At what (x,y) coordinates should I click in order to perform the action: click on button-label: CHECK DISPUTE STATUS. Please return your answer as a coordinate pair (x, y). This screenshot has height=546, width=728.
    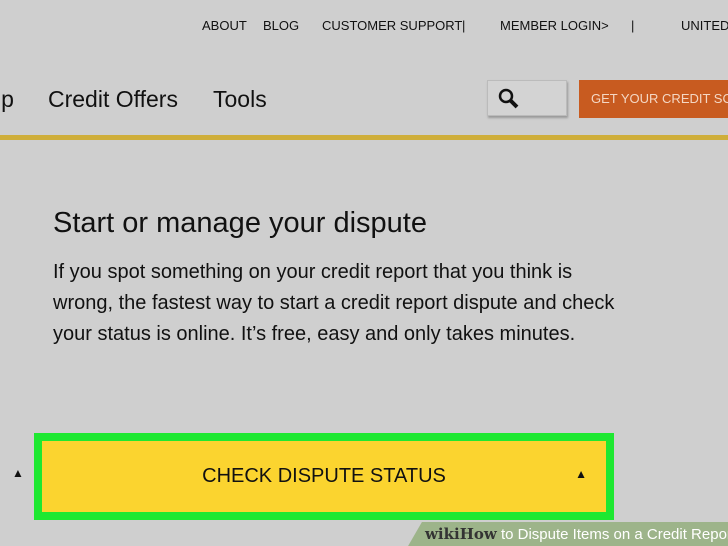
    Looking at the image, I should click on (324, 476).